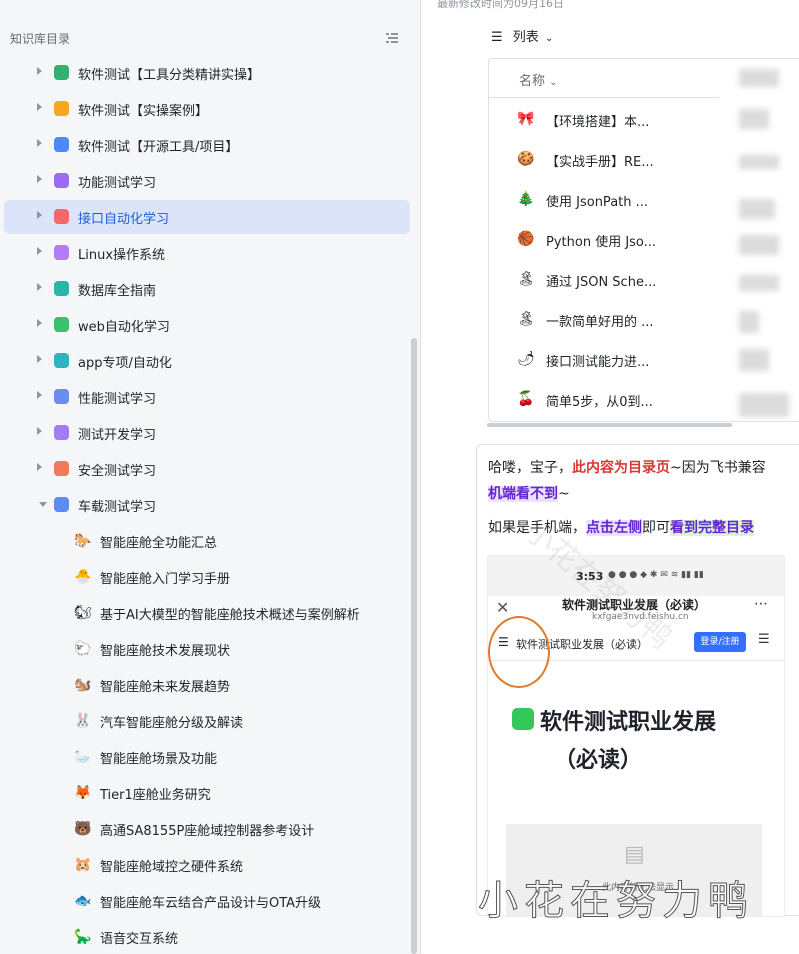 The image size is (799, 954). What do you see at coordinates (83, 757) in the screenshot?
I see `page-emoji-icon: 🦢` at bounding box center [83, 757].